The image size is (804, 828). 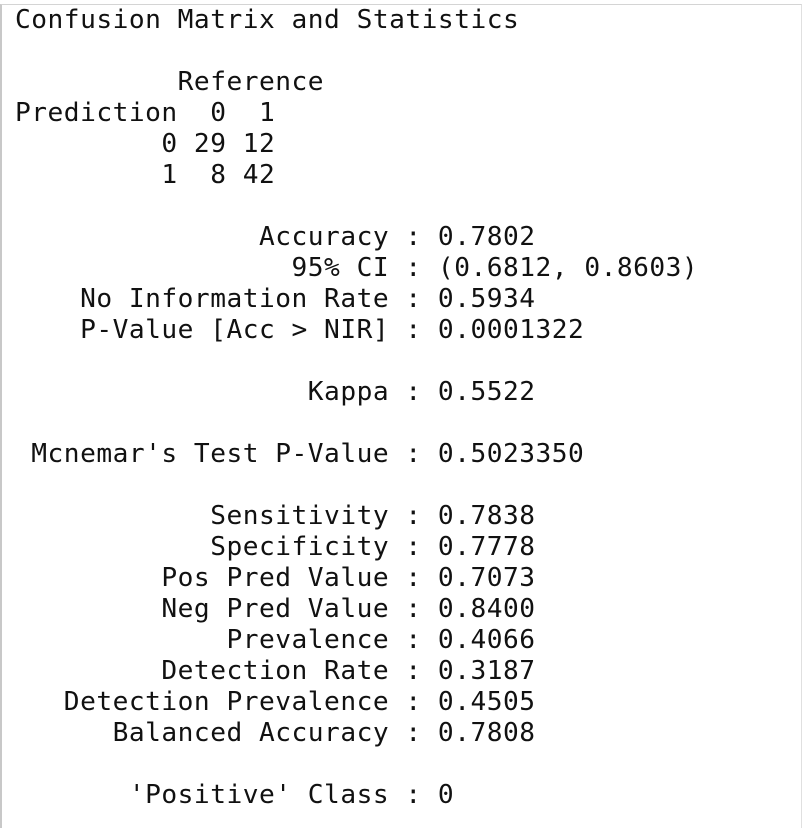 What do you see at coordinates (145, 113) in the screenshot?
I see `matrix-prediction-header: Prediction 0 1` at bounding box center [145, 113].